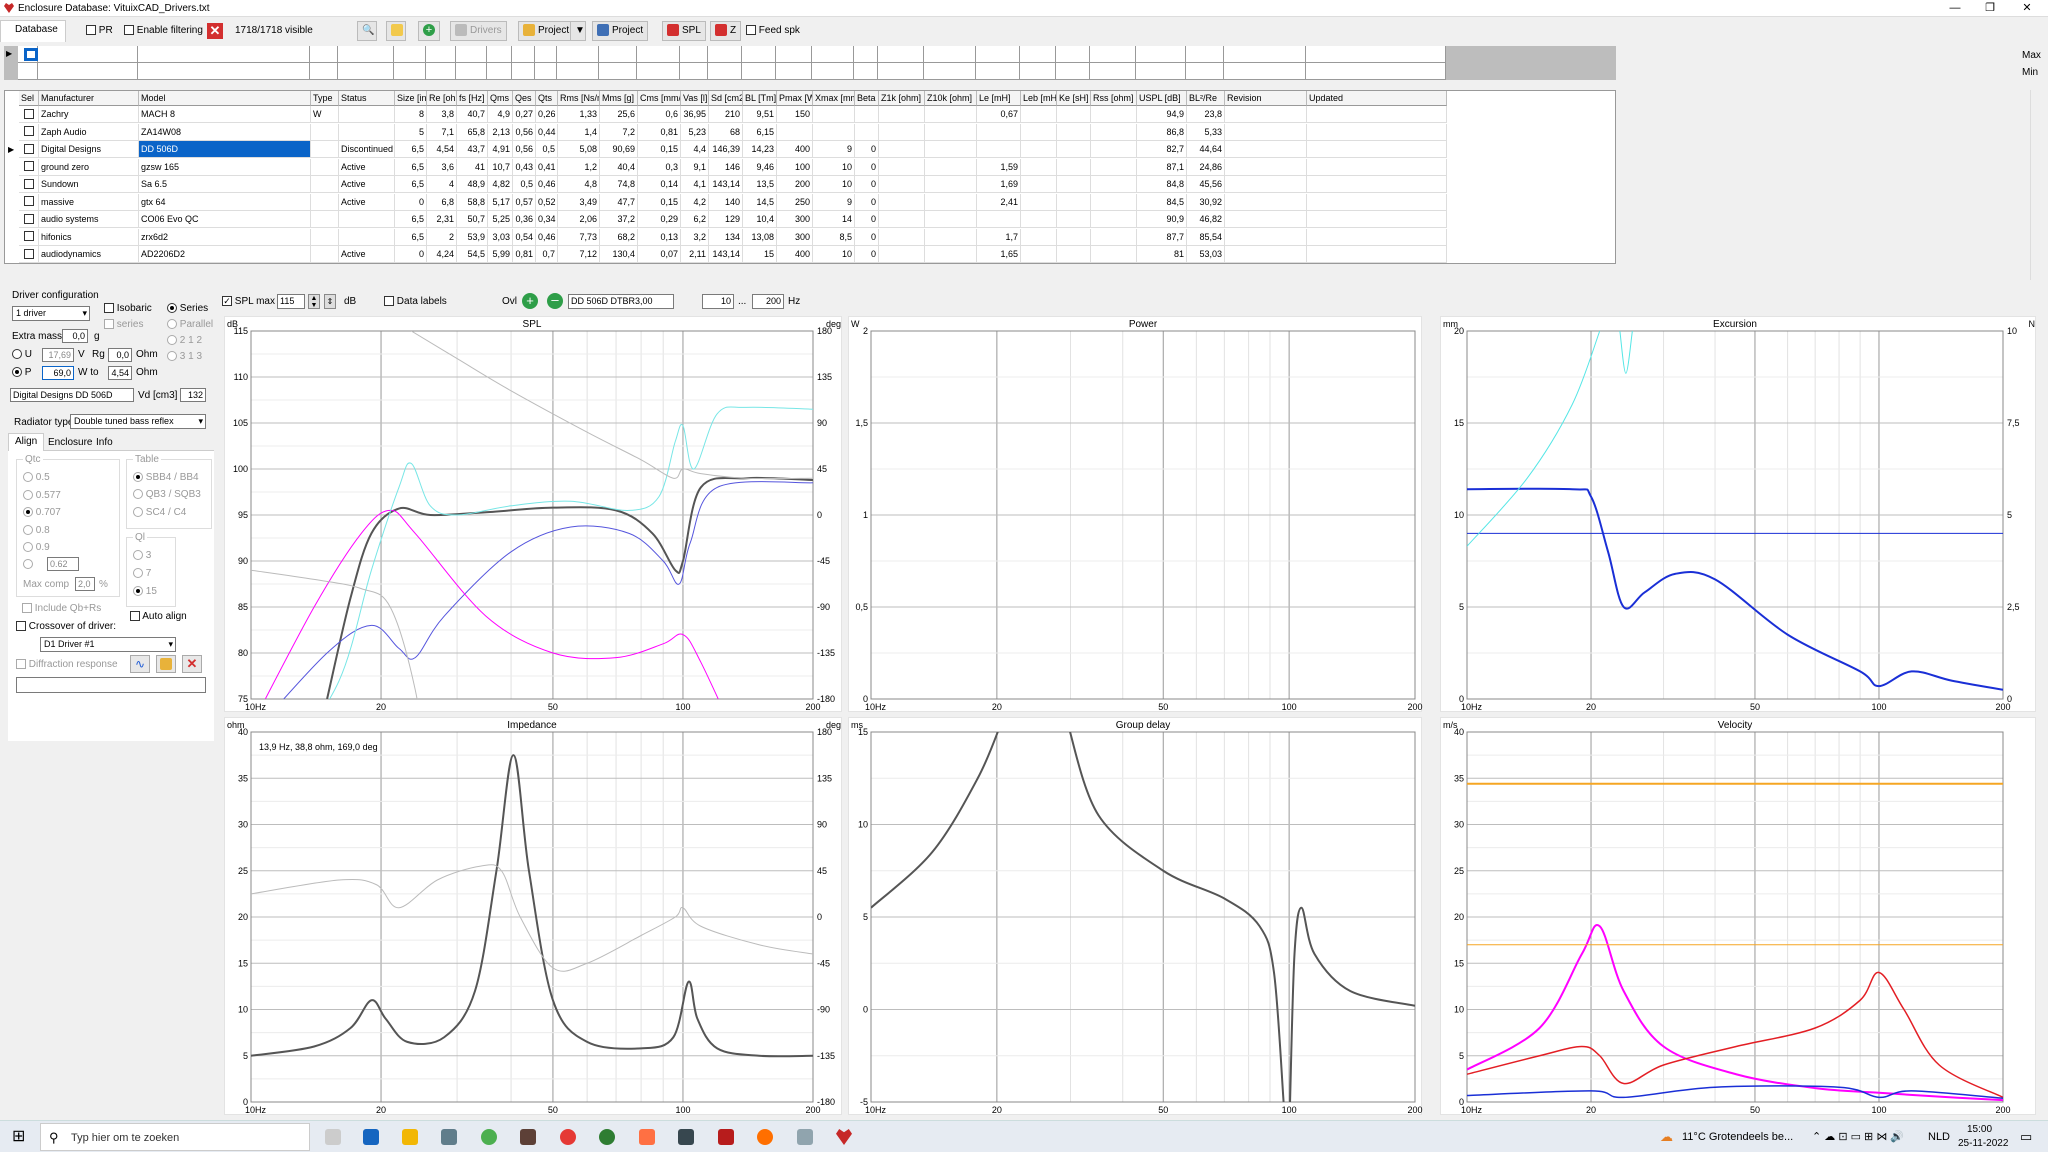 The width and height of the screenshot is (2048, 1152). Describe the element at coordinates (795, 184) in the screenshot. I see `table-cell: 200` at that location.